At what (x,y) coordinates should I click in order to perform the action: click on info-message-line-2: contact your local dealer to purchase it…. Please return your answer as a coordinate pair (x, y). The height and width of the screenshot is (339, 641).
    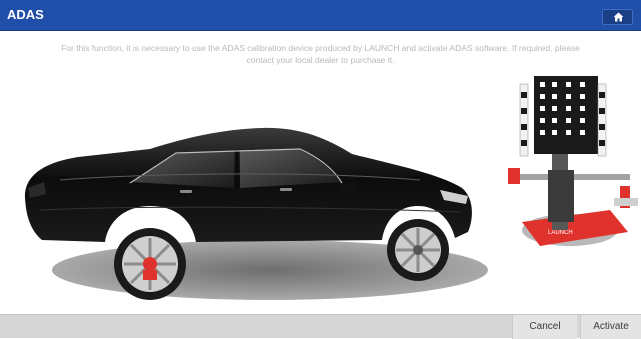
    Looking at the image, I should click on (320, 60).